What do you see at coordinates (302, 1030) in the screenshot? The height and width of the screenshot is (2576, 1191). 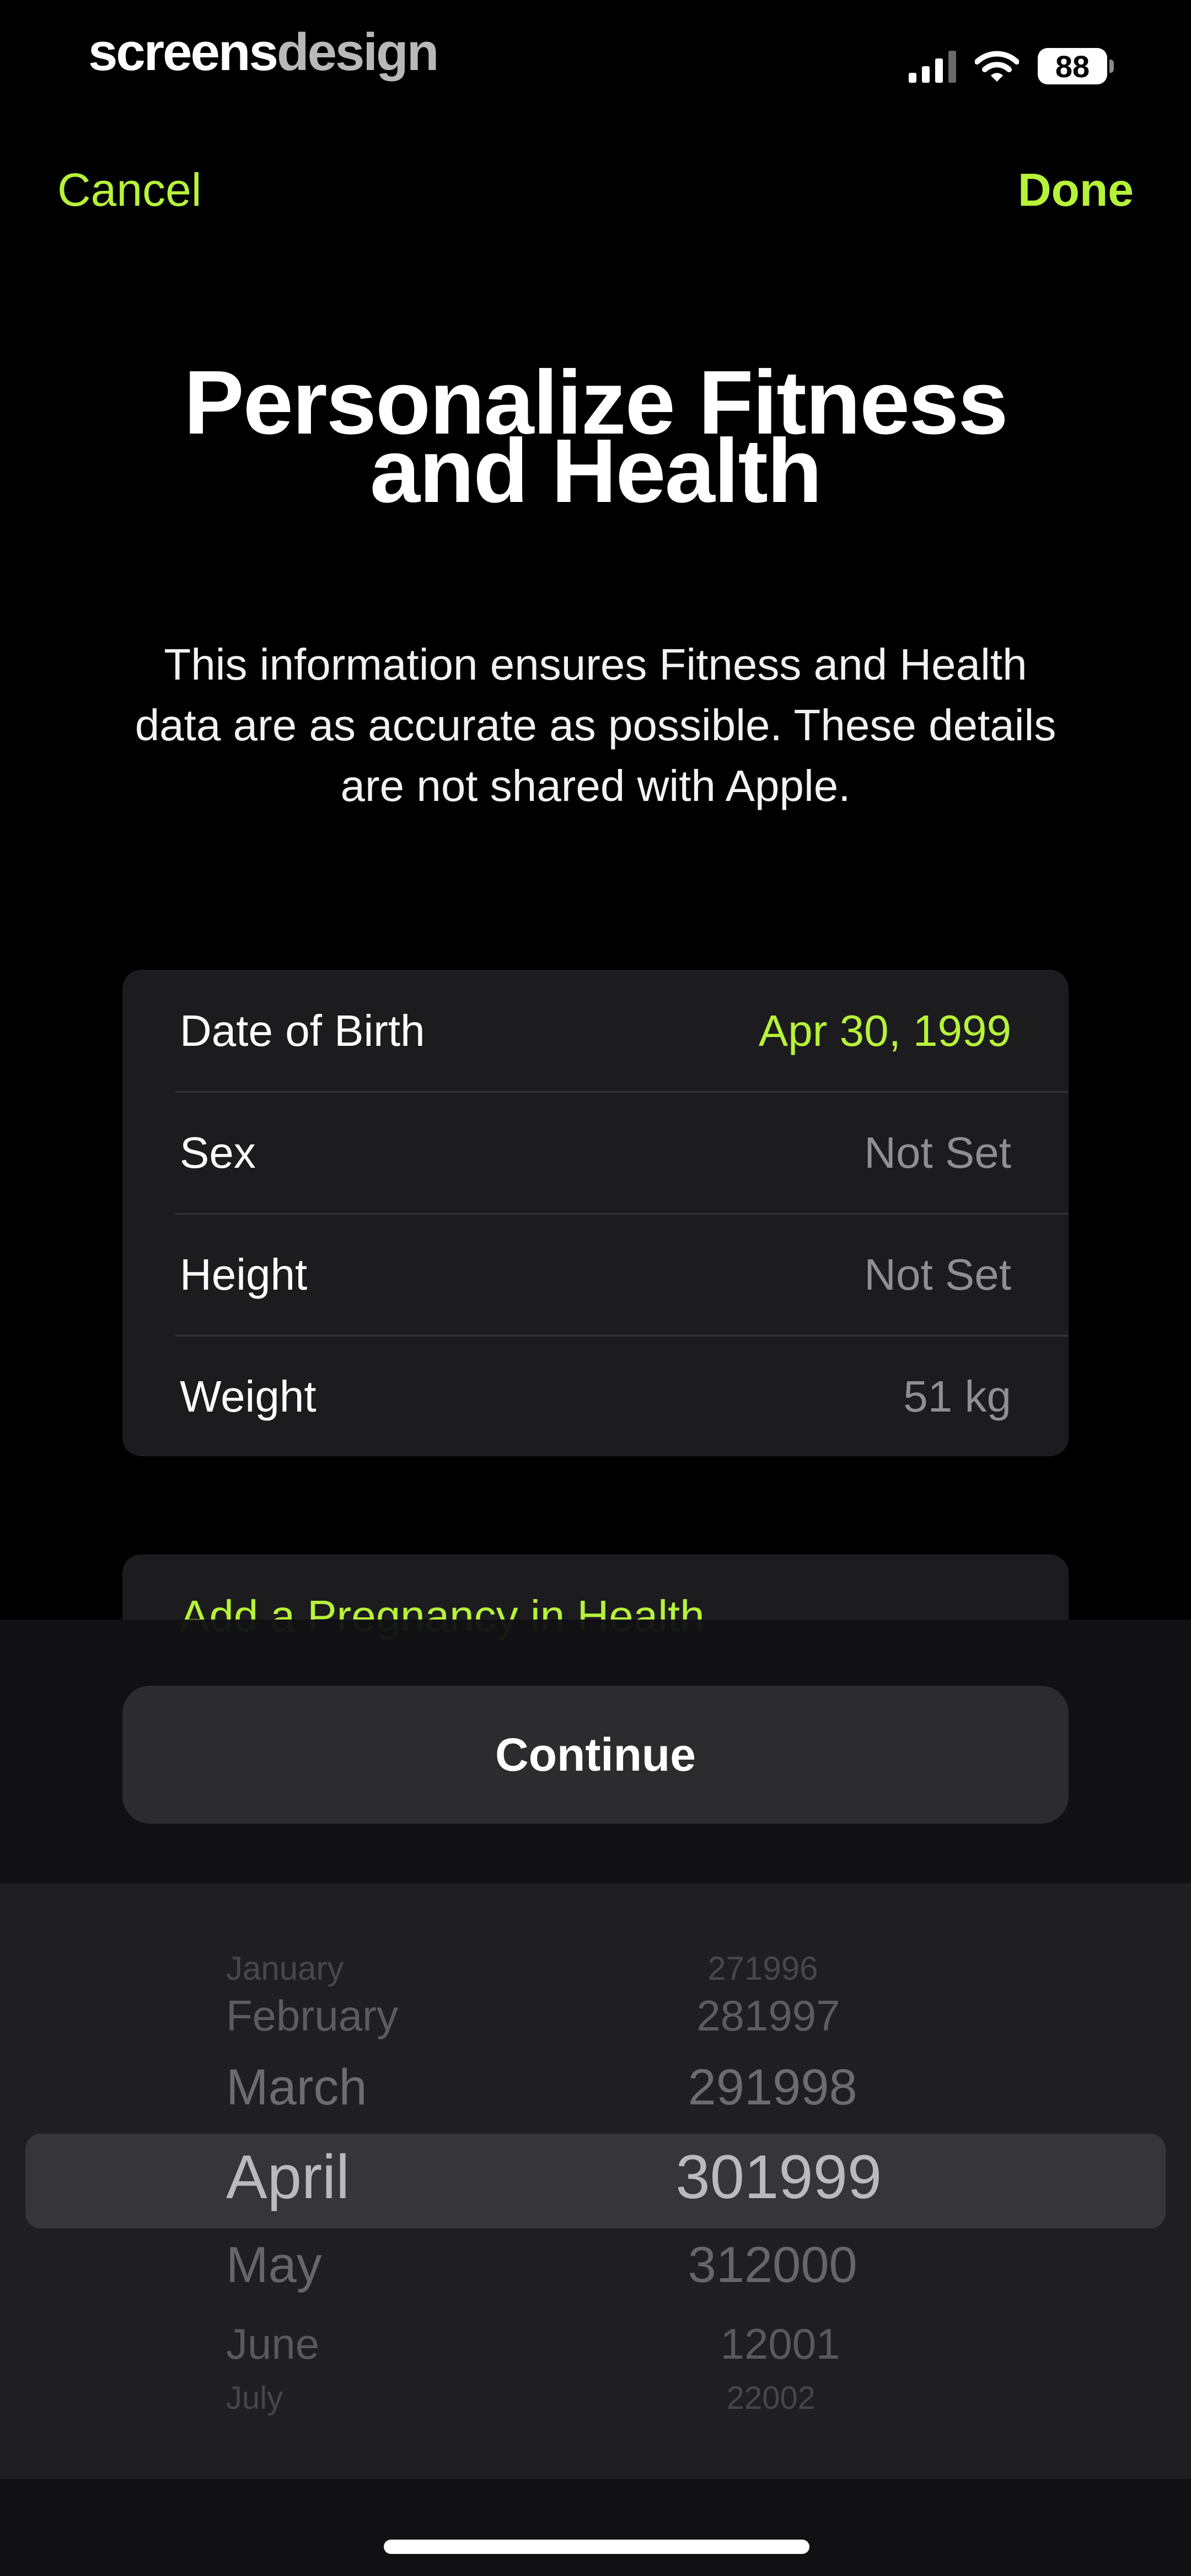 I see `row-label: Date of Birth` at bounding box center [302, 1030].